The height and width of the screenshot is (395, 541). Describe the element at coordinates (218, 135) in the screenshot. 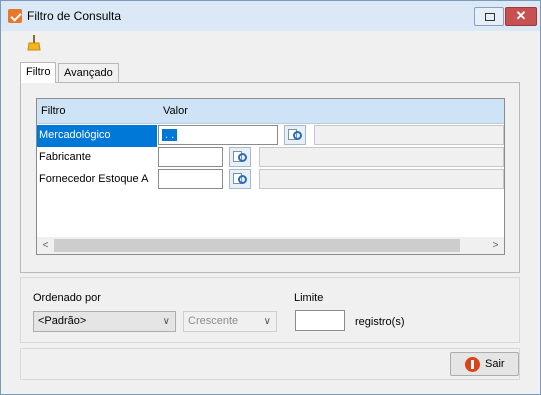

I see `mercadologico-value-input: . .` at that location.